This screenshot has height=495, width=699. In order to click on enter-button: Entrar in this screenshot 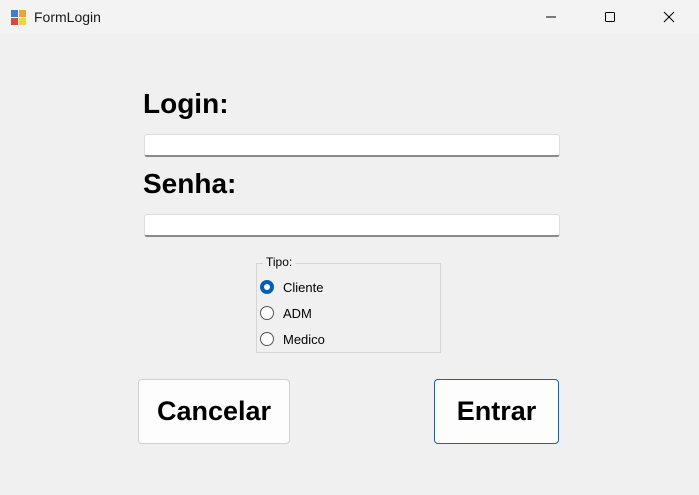, I will do `click(496, 411)`.